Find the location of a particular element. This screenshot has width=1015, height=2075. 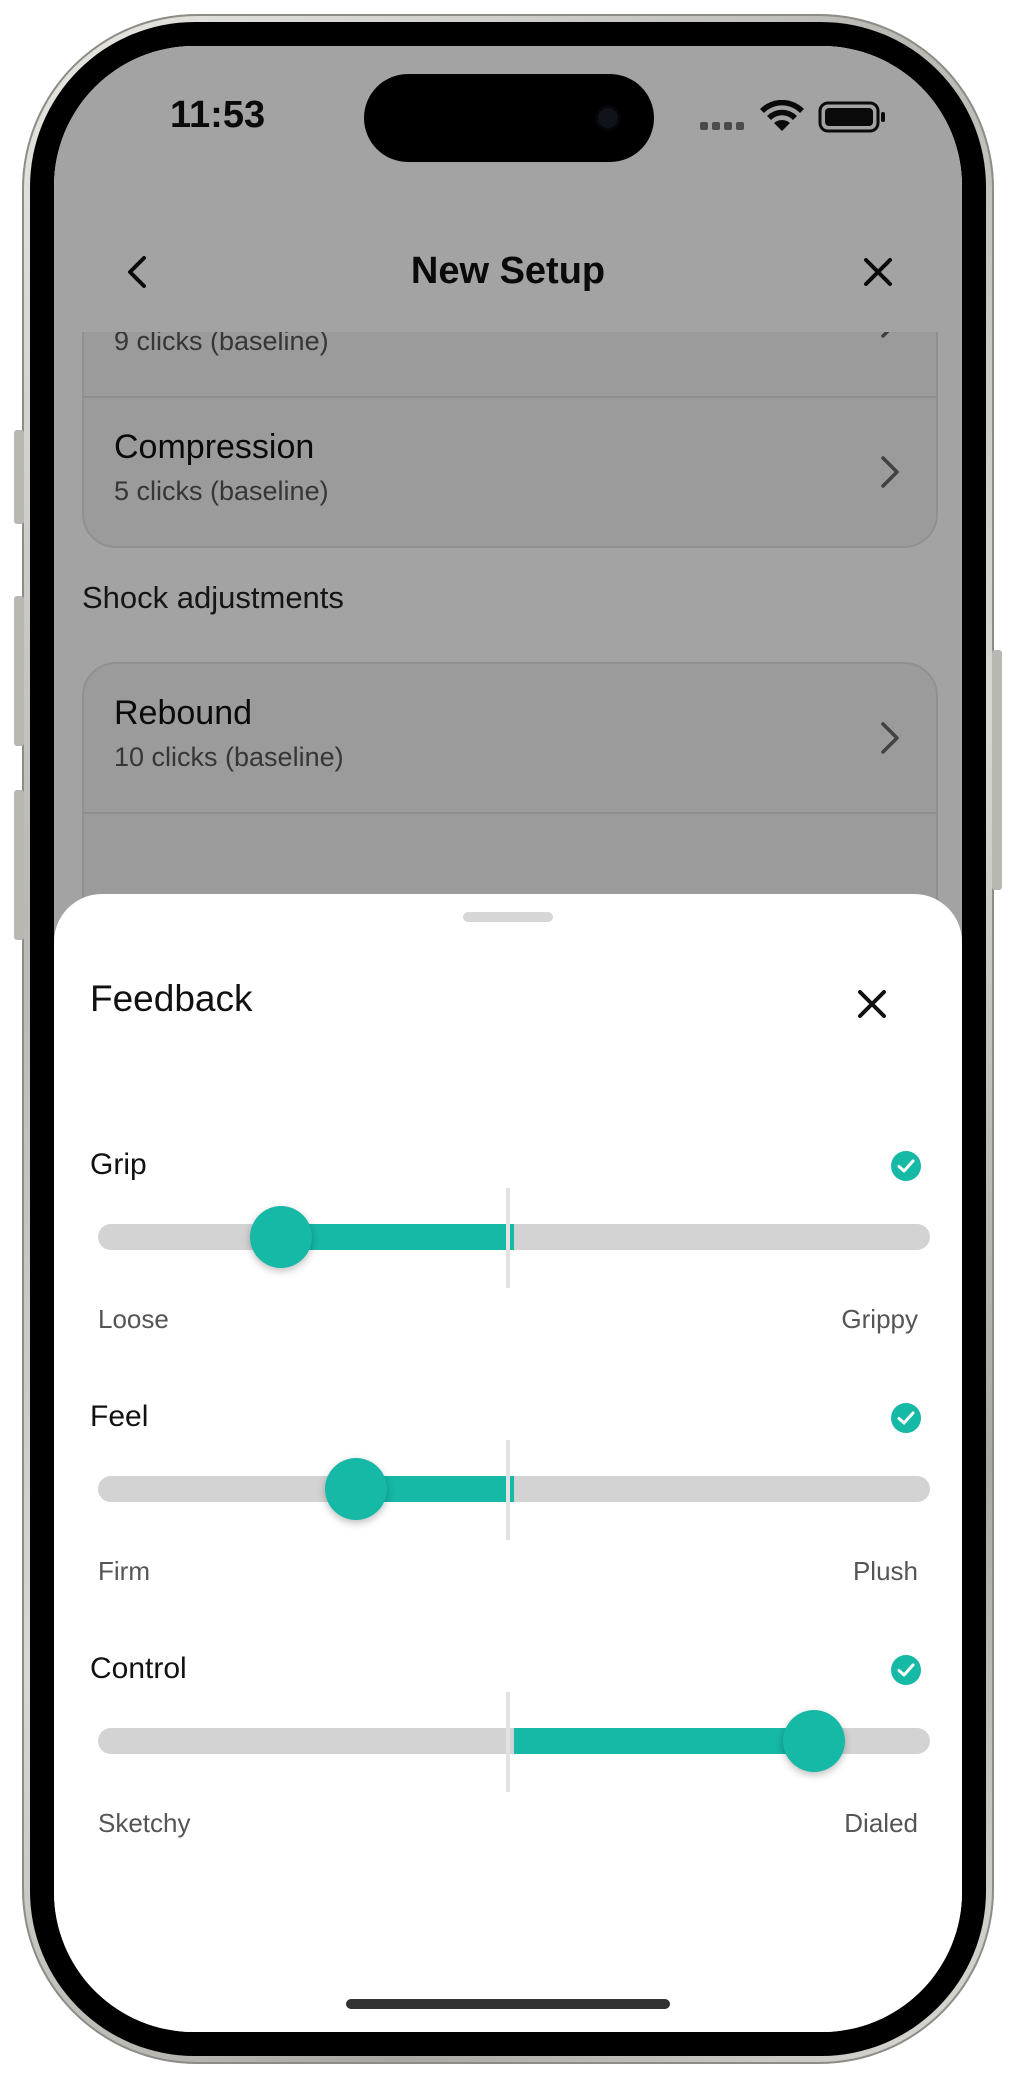

slider-label: Feel is located at coordinates (119, 1416).